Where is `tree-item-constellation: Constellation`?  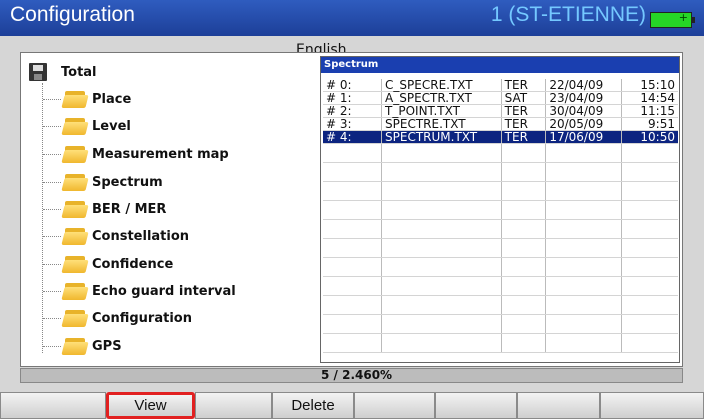
tree-item-constellation: Constellation is located at coordinates (116, 236).